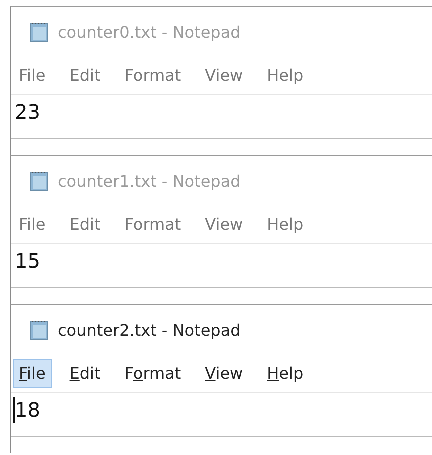 The image size is (432, 455). Describe the element at coordinates (26, 112) in the screenshot. I see `text-content: 23` at that location.